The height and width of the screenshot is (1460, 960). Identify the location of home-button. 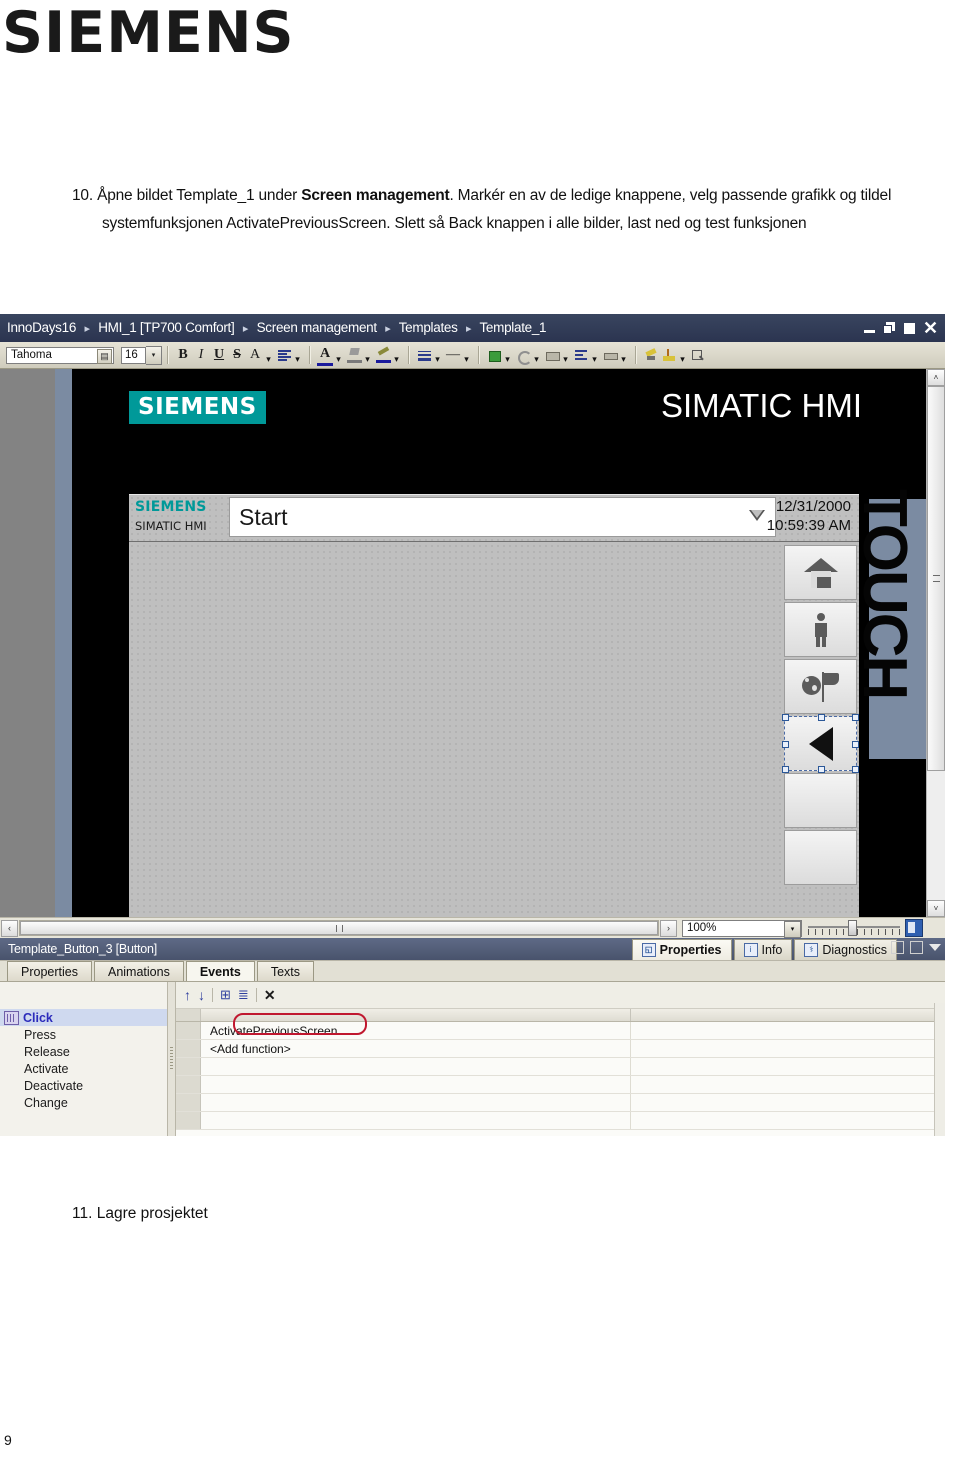
(820, 572).